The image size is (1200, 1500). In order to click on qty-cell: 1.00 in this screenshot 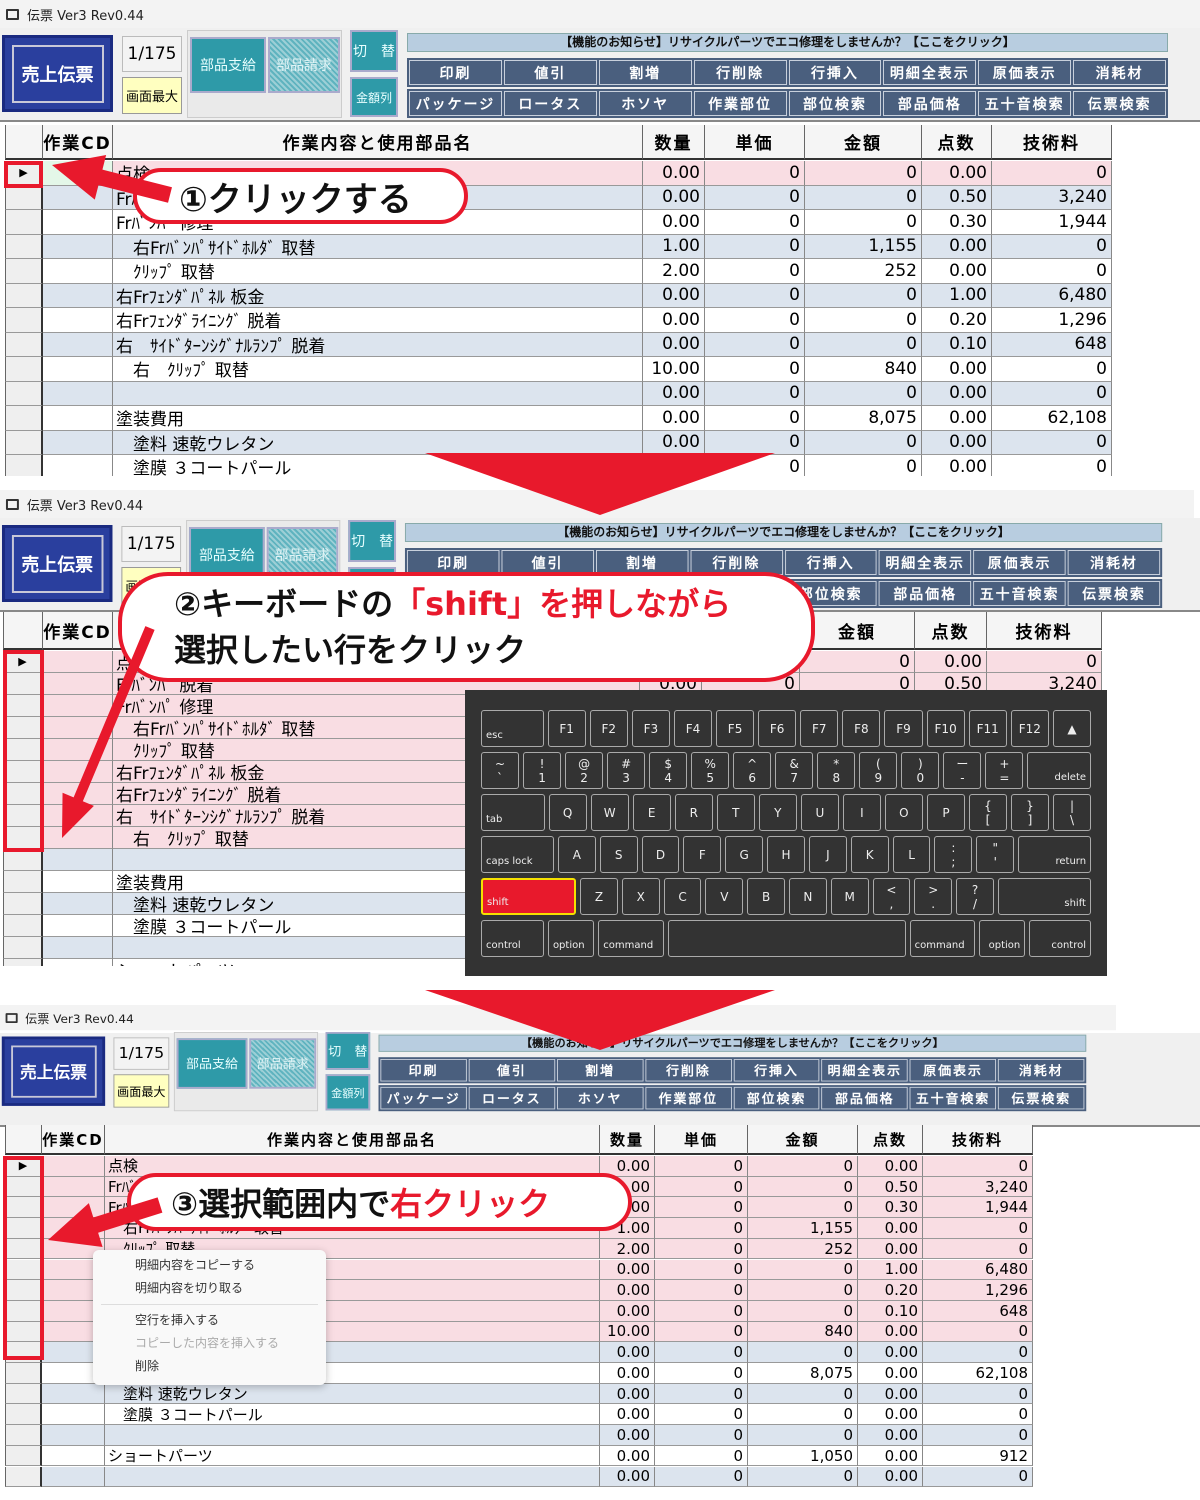, I will do `click(674, 246)`.